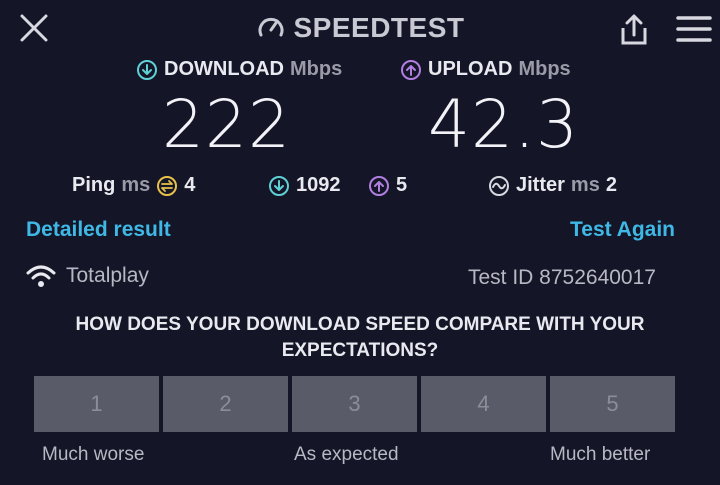 The image size is (720, 485). I want to click on ping-label: Ping, so click(94, 185).